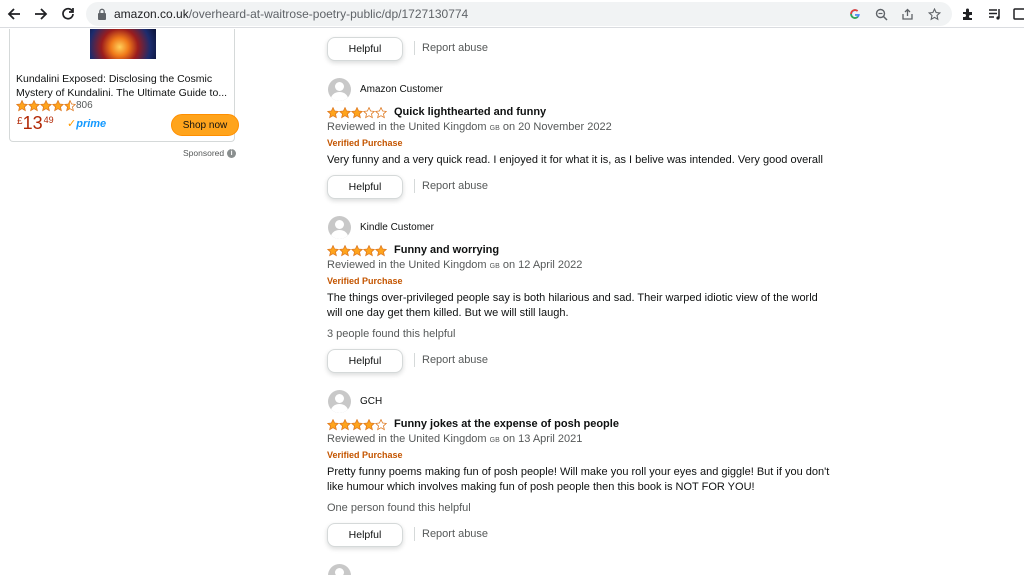 Image resolution: width=1024 pixels, height=575 pixels. What do you see at coordinates (542, 265) in the screenshot?
I see `review-date: on 12 April 2022` at bounding box center [542, 265].